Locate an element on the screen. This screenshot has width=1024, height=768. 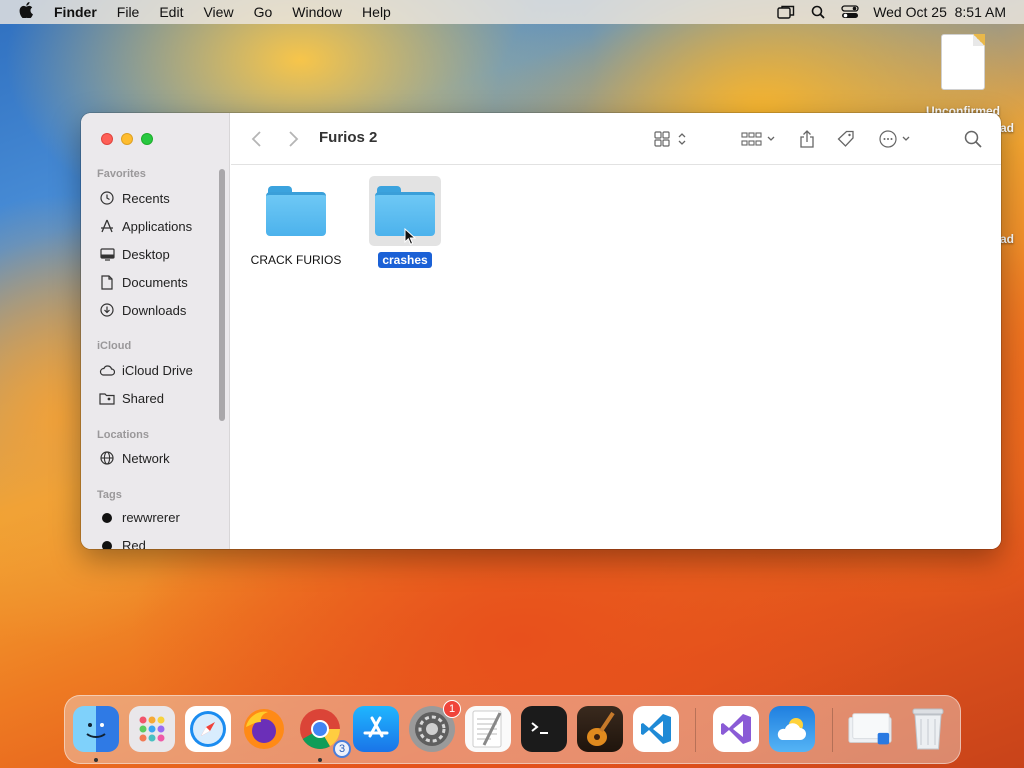
sidebar-item-tag: Red is located at coordinates (122, 543).